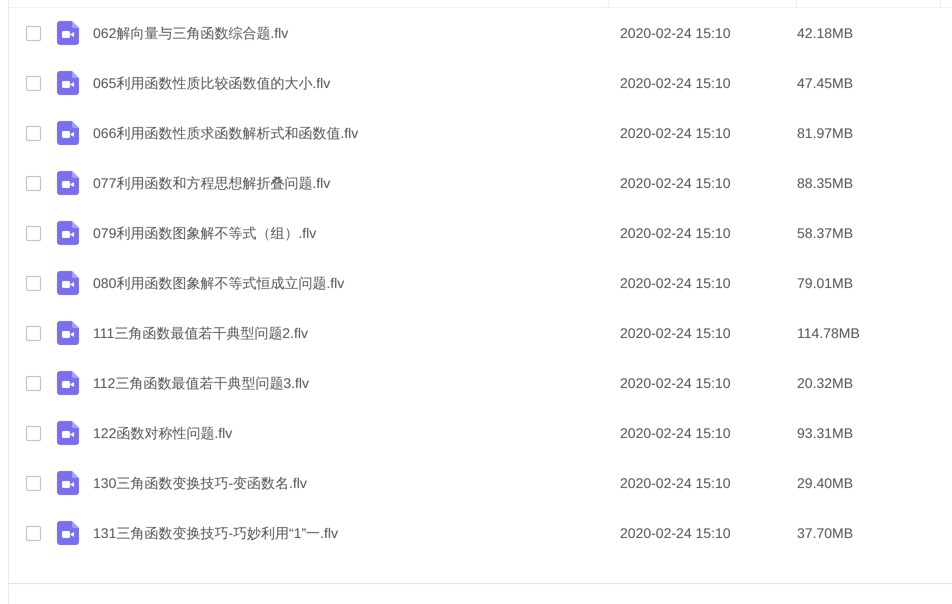  Describe the element at coordinates (828, 333) in the screenshot. I see `file-size: 114.78MB` at that location.